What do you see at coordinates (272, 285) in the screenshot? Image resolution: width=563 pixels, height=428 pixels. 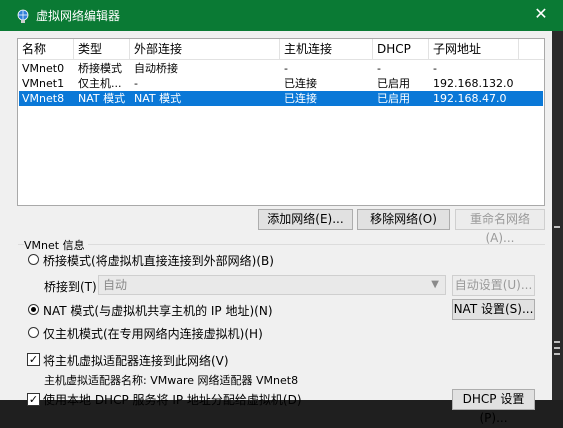 I see `bridge-to-select: 自动 ▼` at bounding box center [272, 285].